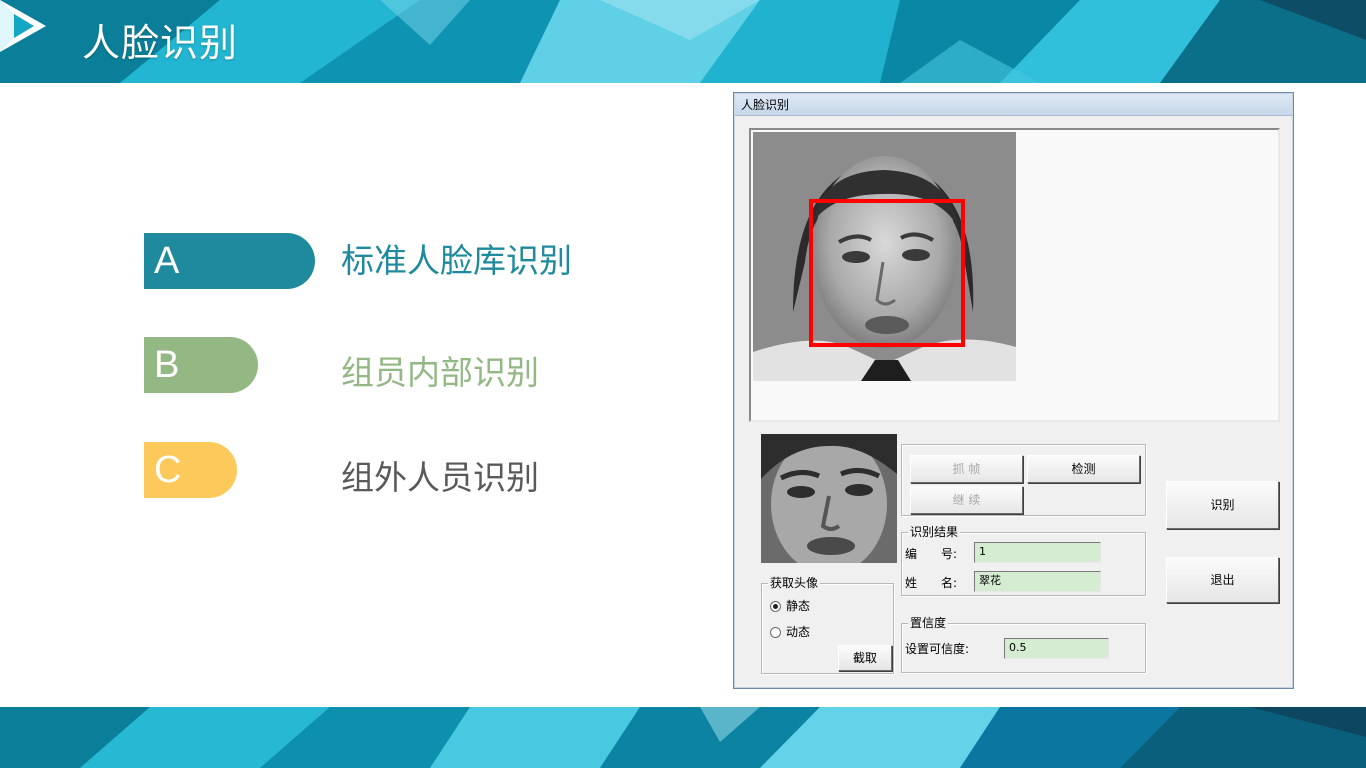 The height and width of the screenshot is (768, 1366). Describe the element at coordinates (1037, 581) in the screenshot. I see `name-field: 翠花` at that location.